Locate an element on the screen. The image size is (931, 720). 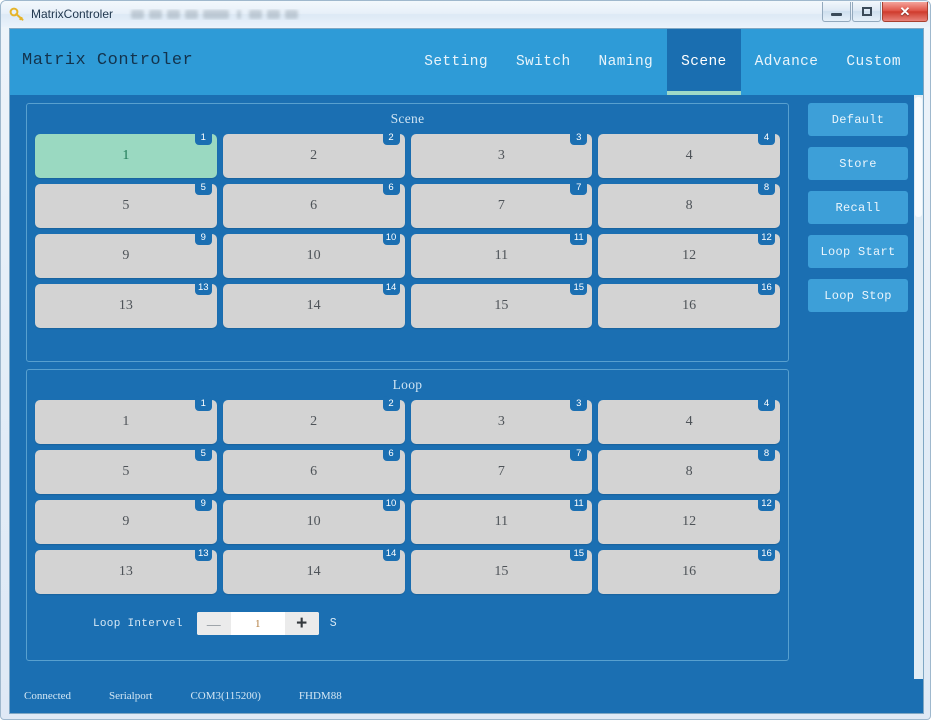
tab-naming-label: Naming is located at coordinates (626, 62).